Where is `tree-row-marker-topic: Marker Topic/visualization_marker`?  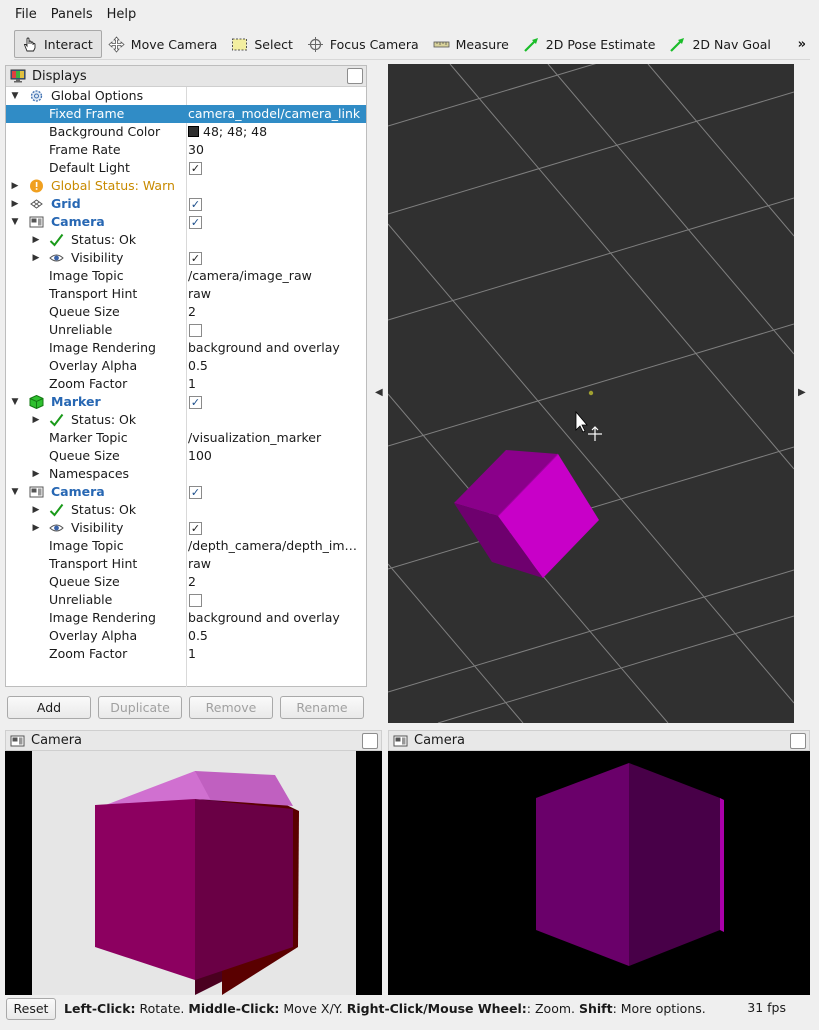 tree-row-marker-topic: Marker Topic/visualization_marker is located at coordinates (186, 438).